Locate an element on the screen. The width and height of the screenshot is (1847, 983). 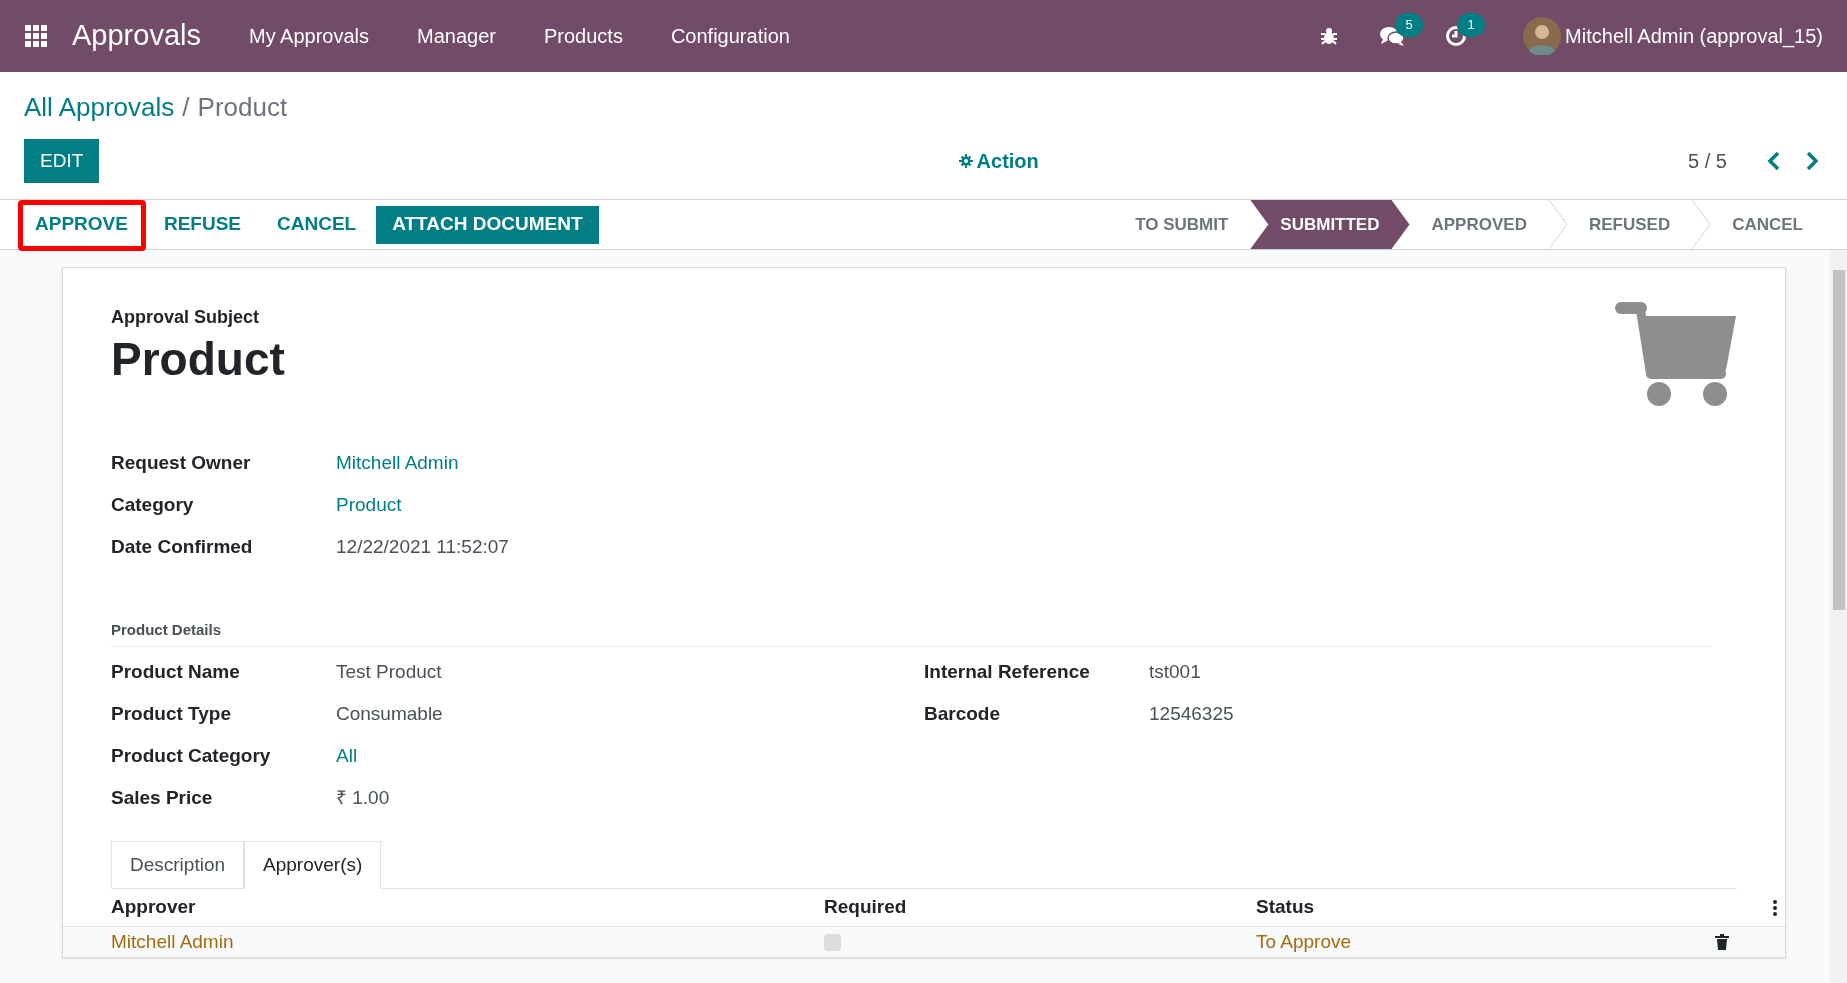
table-cell-text: To Approve is located at coordinates (1304, 941).